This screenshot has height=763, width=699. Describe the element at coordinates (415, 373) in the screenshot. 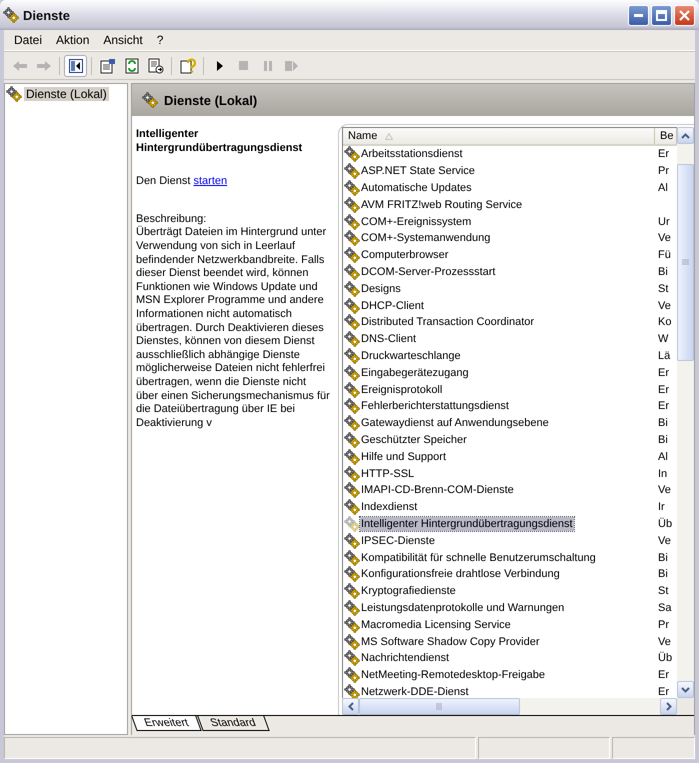

I see `service-name-cell: Eingabegerätezugang` at that location.